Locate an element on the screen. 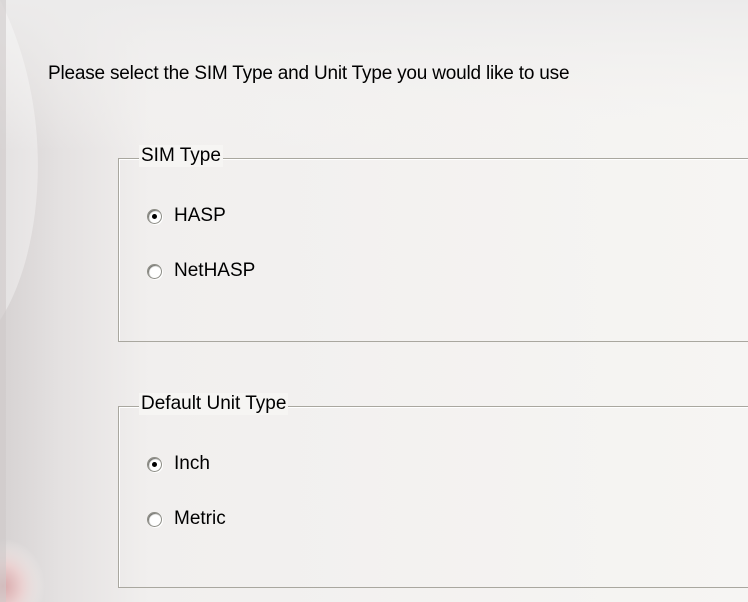 This screenshot has width=748, height=602. radio-inch: Inch is located at coordinates (178, 464).